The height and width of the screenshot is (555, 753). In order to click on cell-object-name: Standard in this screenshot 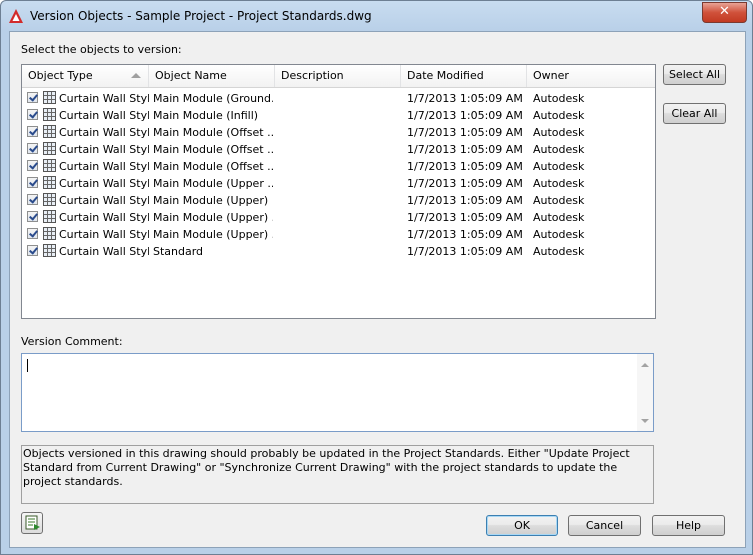, I will do `click(178, 251)`.